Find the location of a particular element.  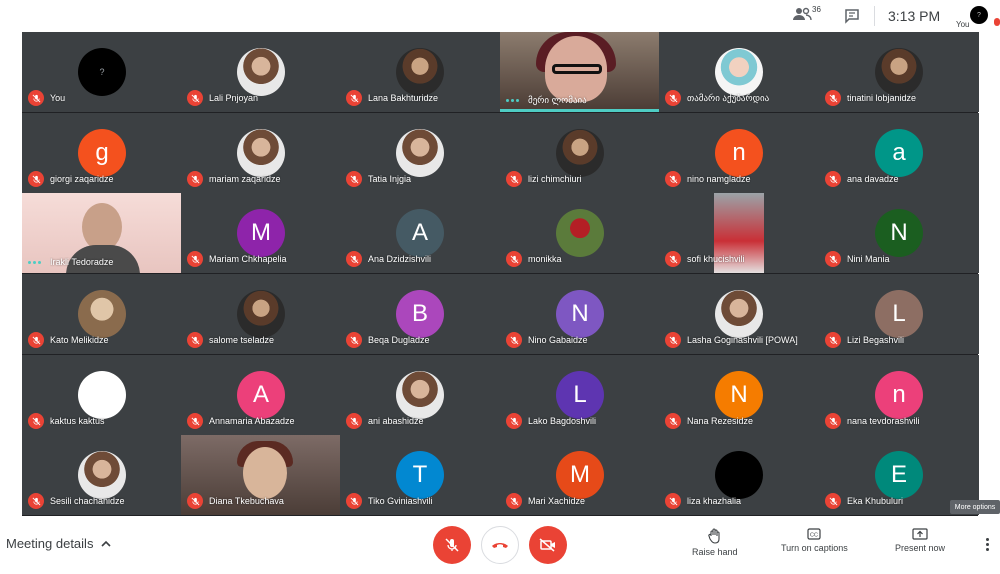

participant-name-row: მერი ლომაია is located at coordinates (581, 100).